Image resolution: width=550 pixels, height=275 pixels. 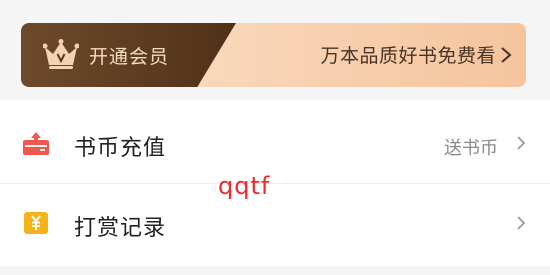 I want to click on yuan-coin-icon, so click(x=36, y=223).